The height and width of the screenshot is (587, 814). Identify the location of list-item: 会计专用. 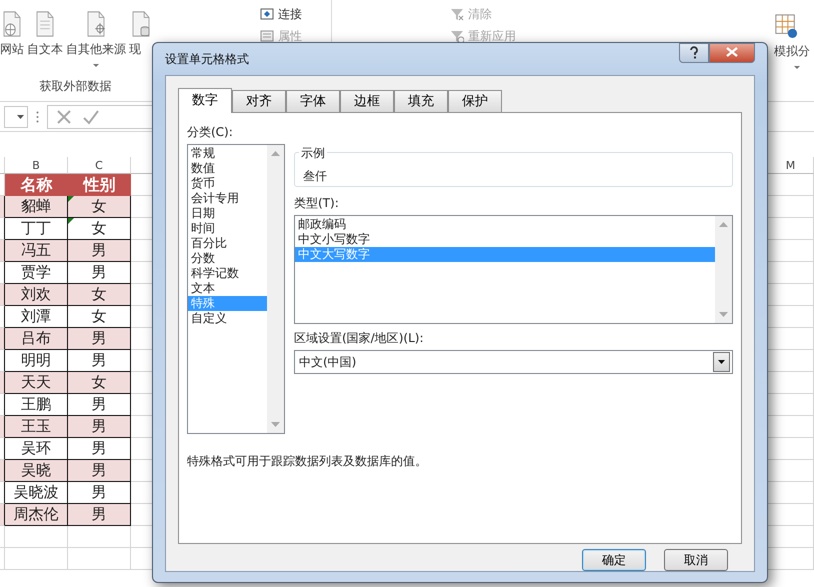
(227, 198).